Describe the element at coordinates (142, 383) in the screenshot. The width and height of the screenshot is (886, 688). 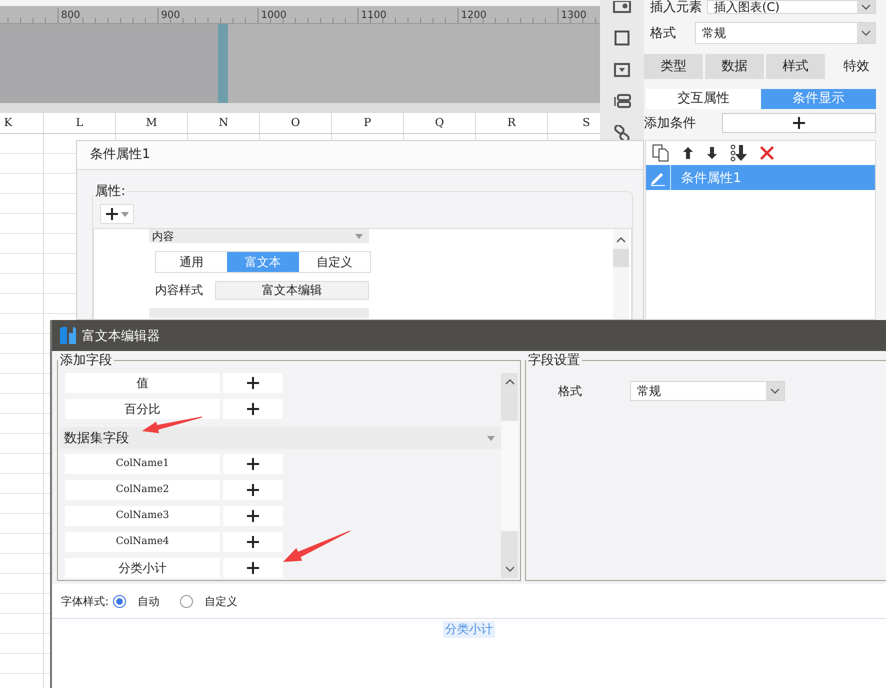
I see `field-name: 值` at that location.